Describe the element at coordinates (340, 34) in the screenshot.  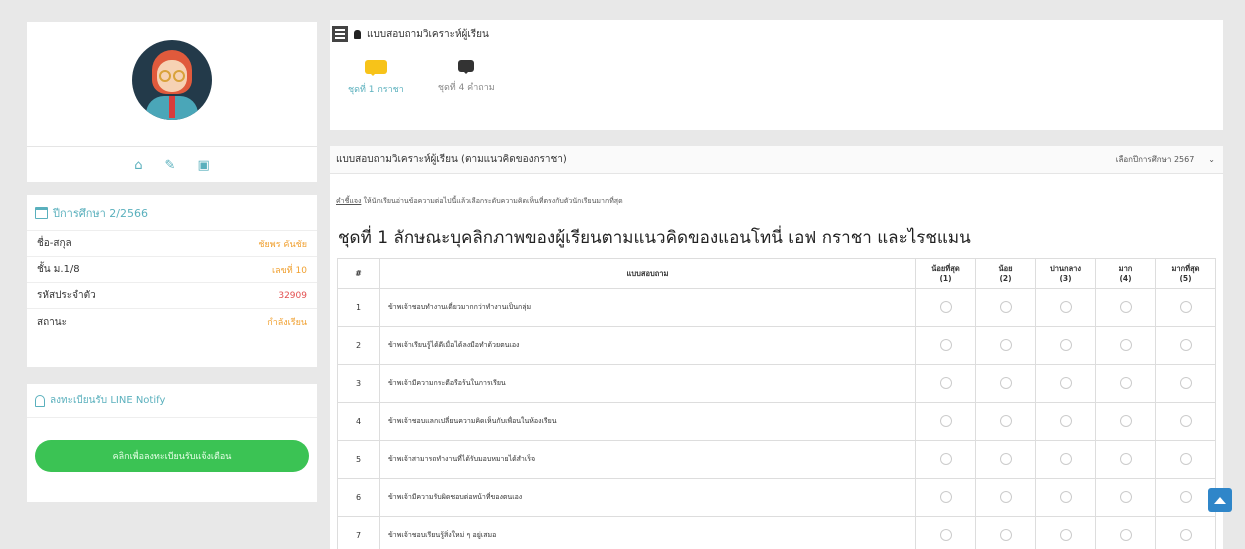
I see `menu-icon` at that location.